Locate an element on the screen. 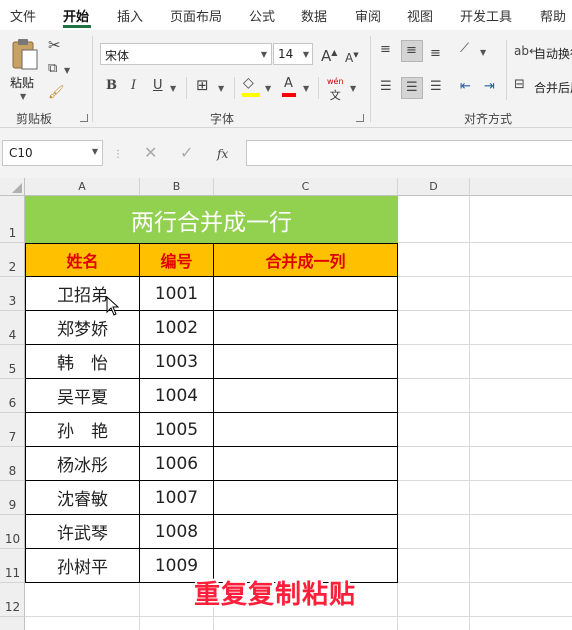 The image size is (572, 630). phonetic-guide-icon: wén 文 is located at coordinates (335, 89).